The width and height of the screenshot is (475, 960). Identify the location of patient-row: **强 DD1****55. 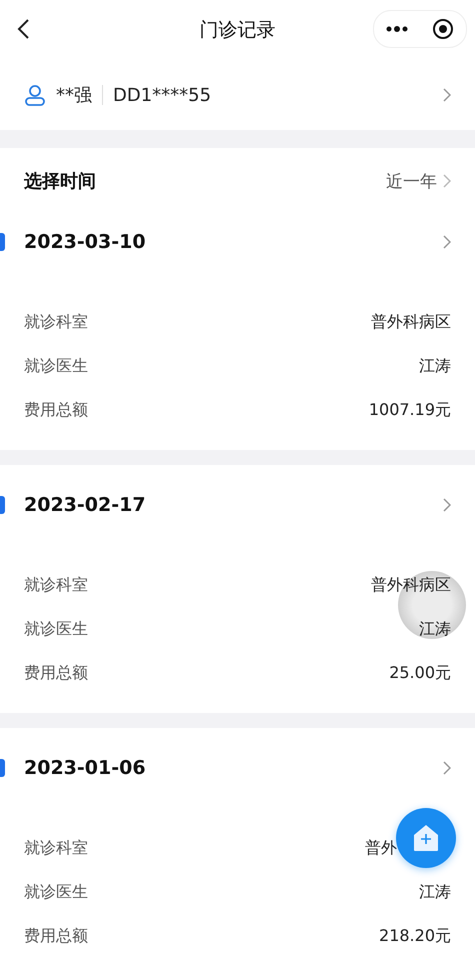
(237, 95).